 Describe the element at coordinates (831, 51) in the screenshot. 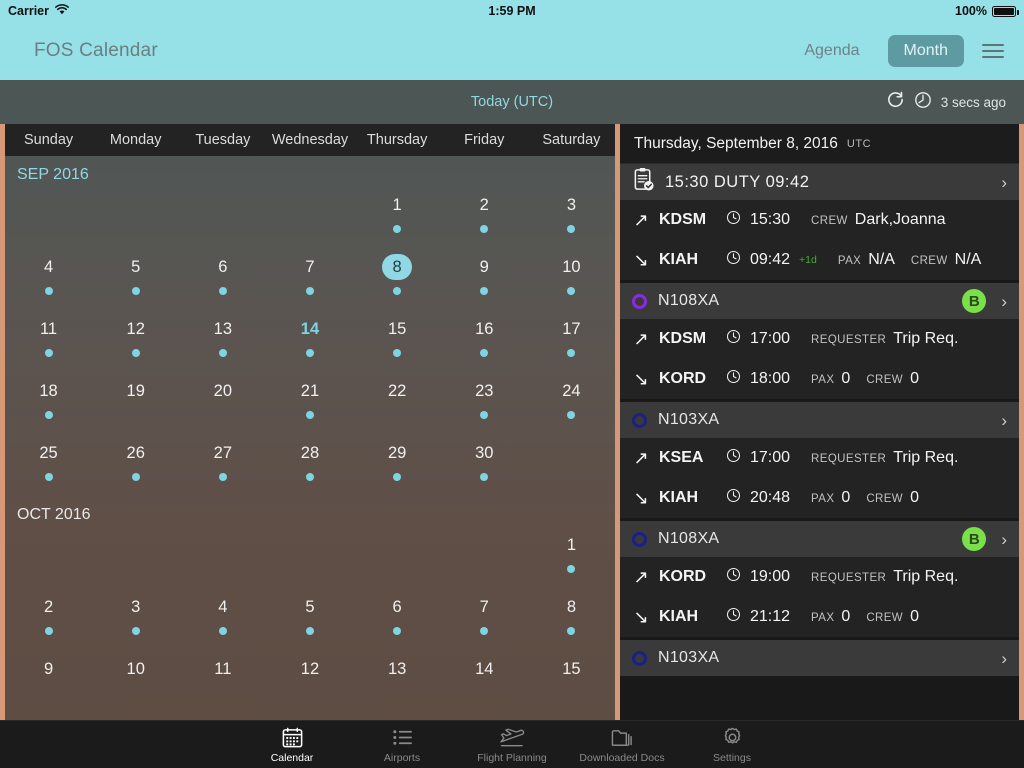

I see `tab-agenda: Agenda` at that location.